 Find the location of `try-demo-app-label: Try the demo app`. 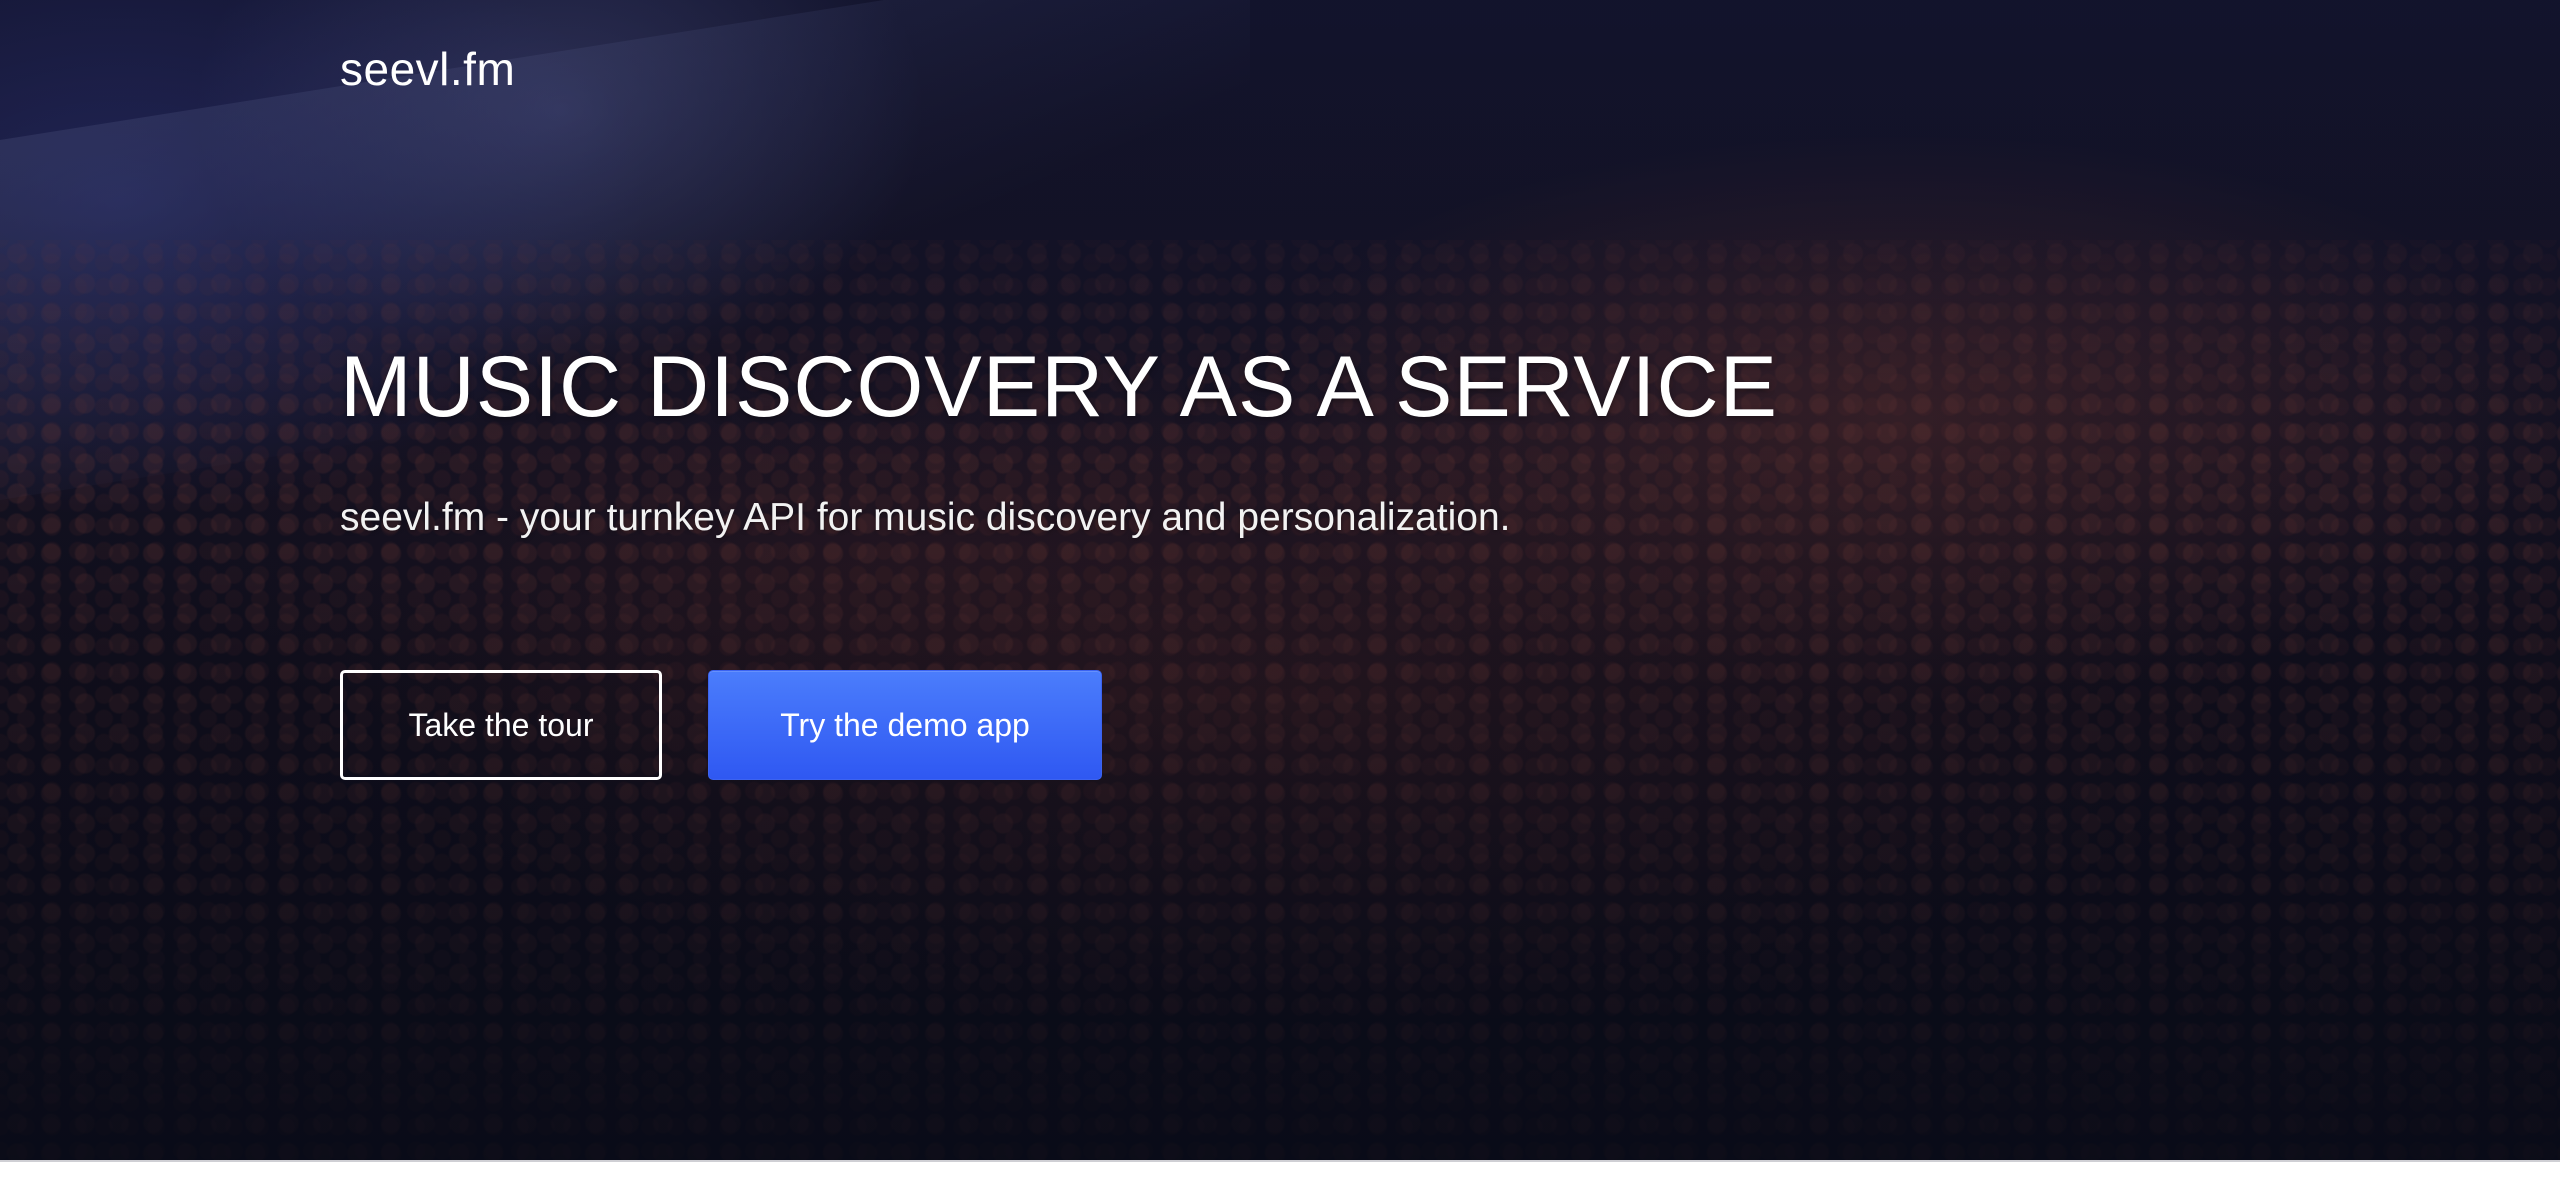

try-demo-app-label: Try the demo app is located at coordinates (905, 724).